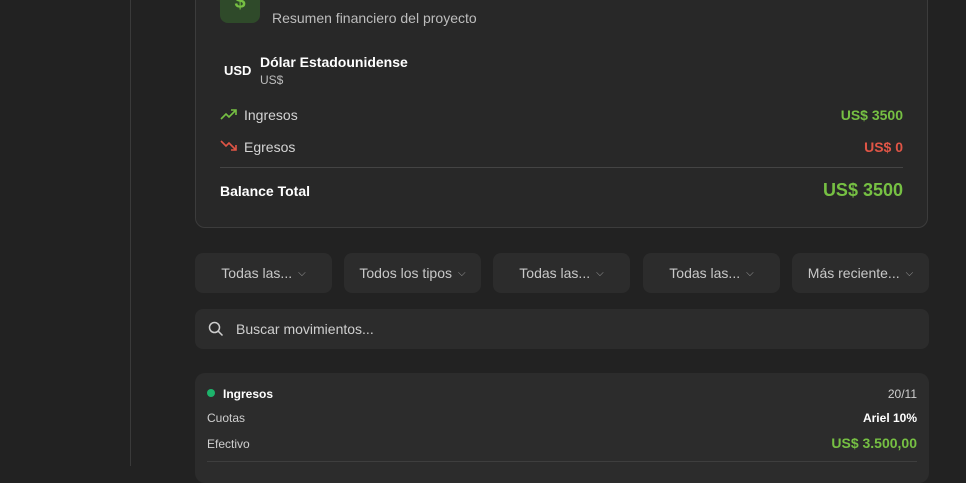 The image size is (966, 483). Describe the element at coordinates (130, 233) in the screenshot. I see `left-panel-divider` at that location.